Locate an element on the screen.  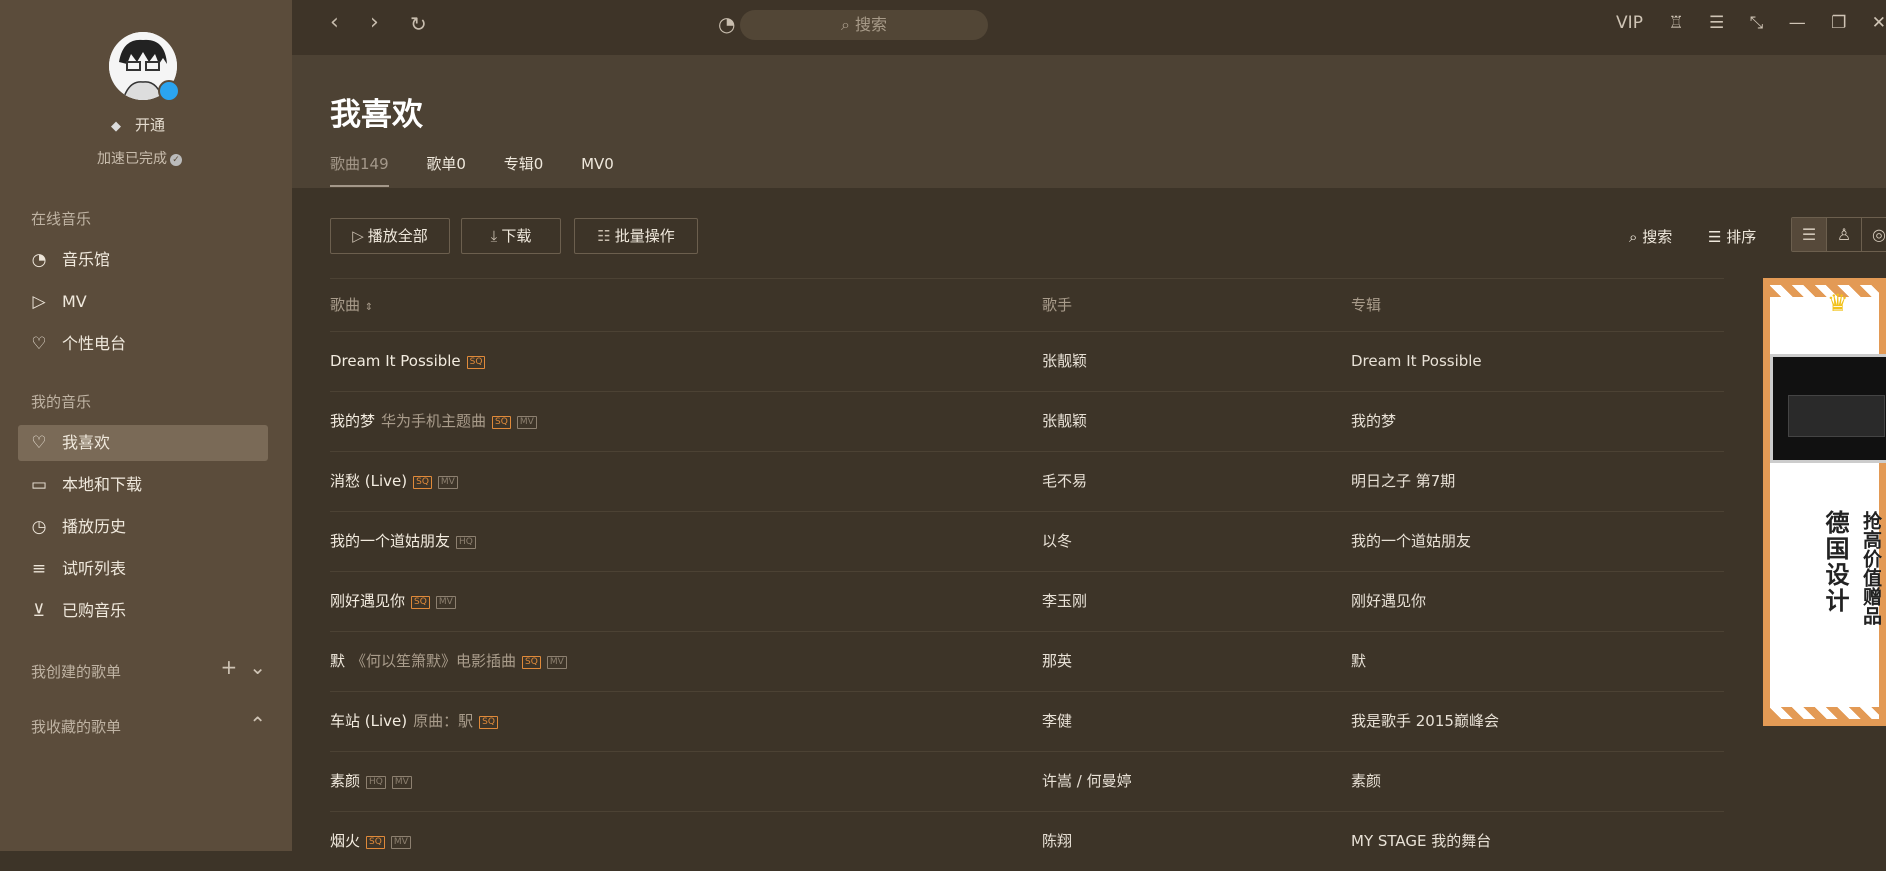
sidebar-item-mv: ▷ MV is located at coordinates (143, 302).